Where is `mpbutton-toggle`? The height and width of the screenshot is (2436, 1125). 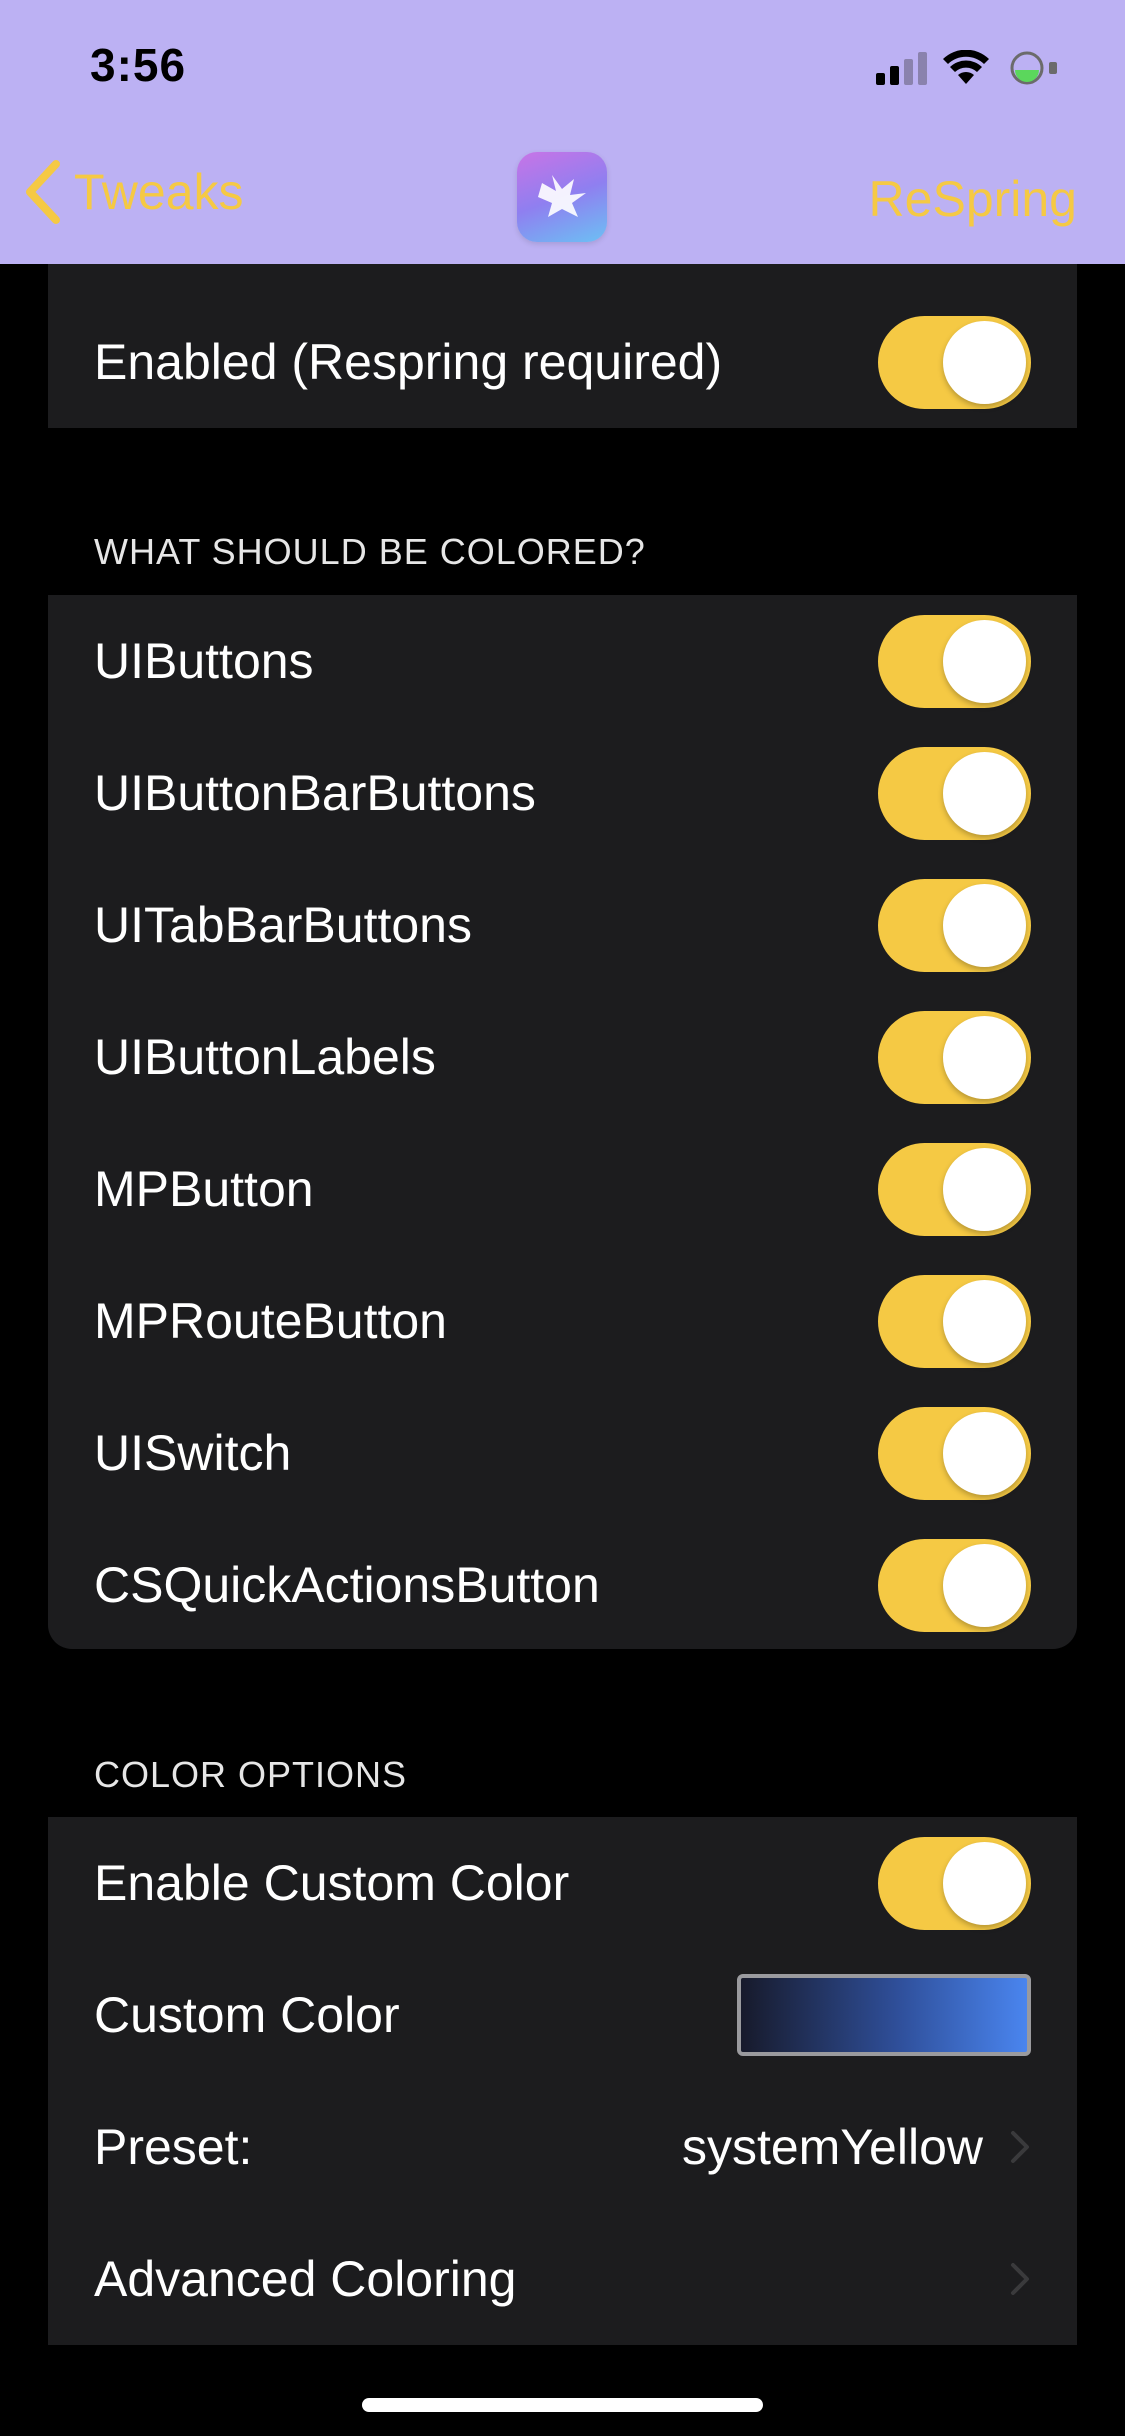
mpbutton-toggle is located at coordinates (954, 1189).